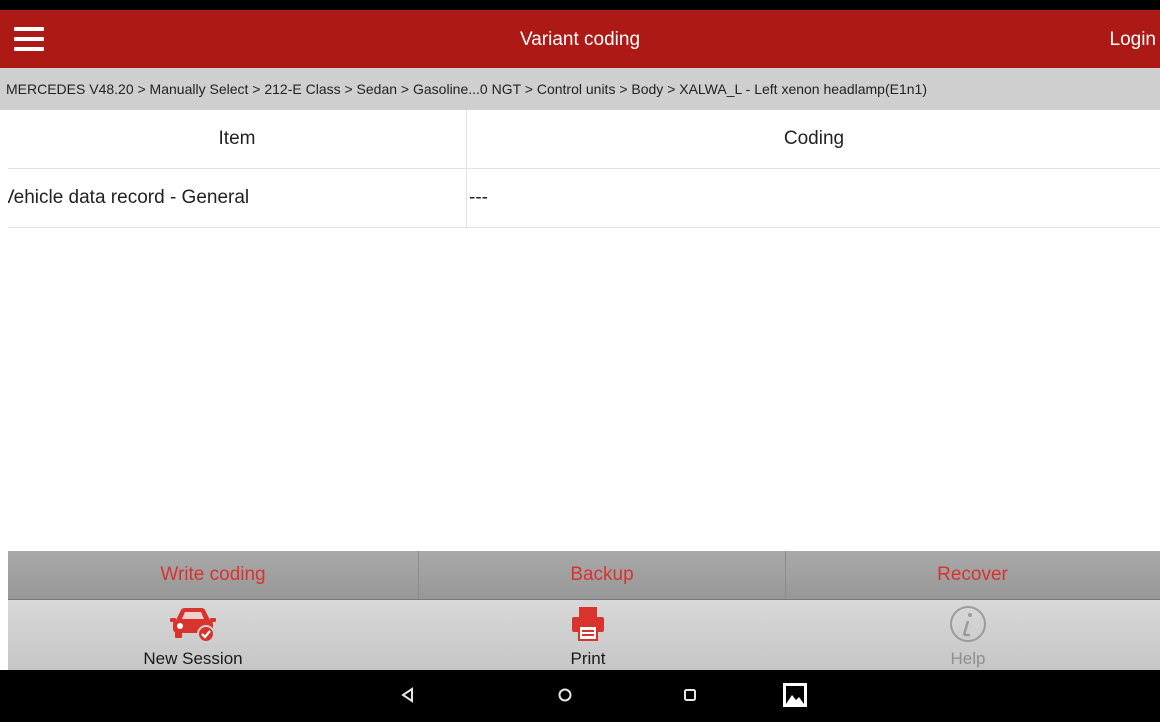  What do you see at coordinates (1133, 40) in the screenshot?
I see `login-button: Login` at bounding box center [1133, 40].